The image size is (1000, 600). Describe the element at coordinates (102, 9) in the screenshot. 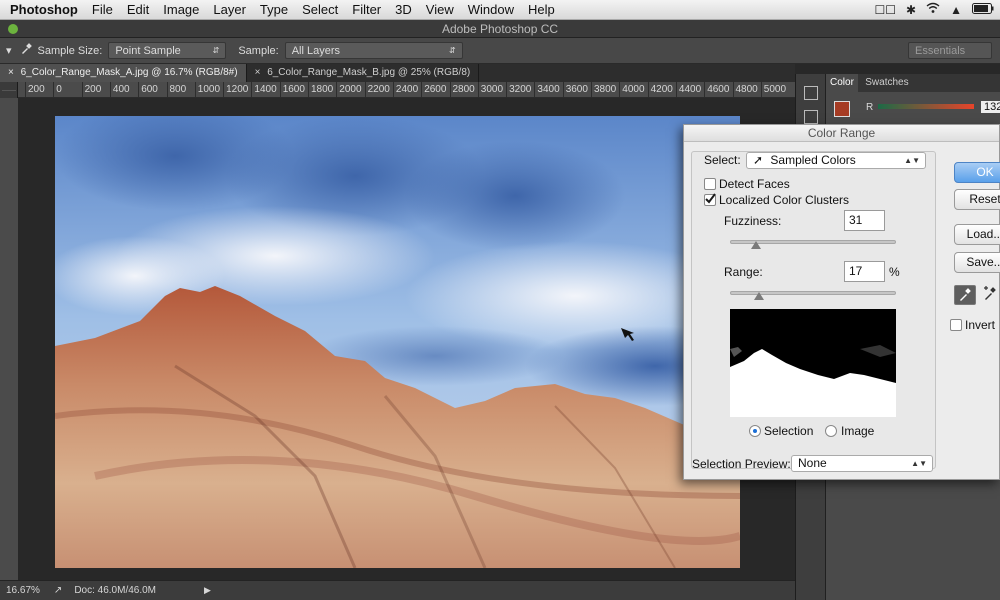

I see `menu-file: File` at that location.